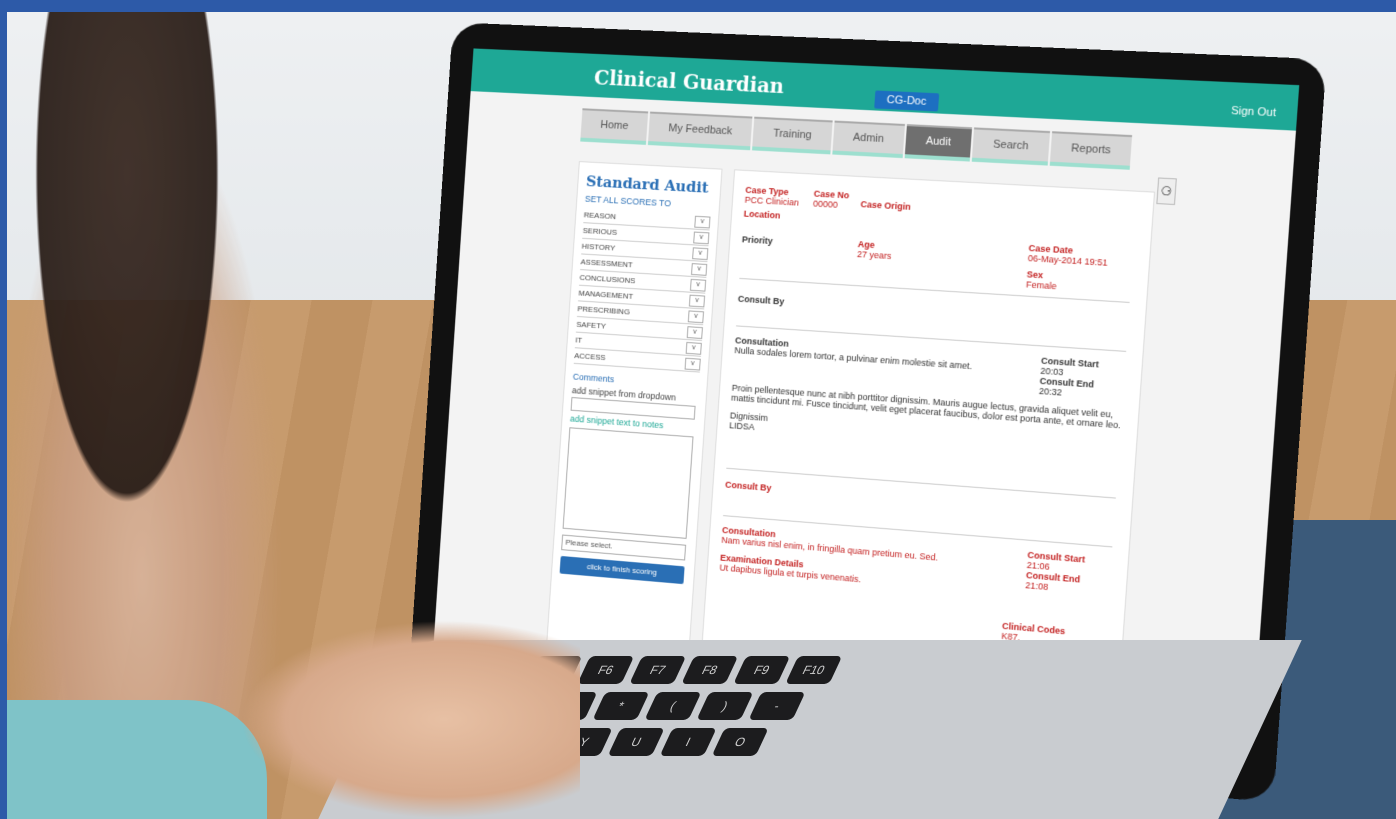 This screenshot has width=1396, height=819. I want to click on score-label: ACCESS, so click(590, 357).